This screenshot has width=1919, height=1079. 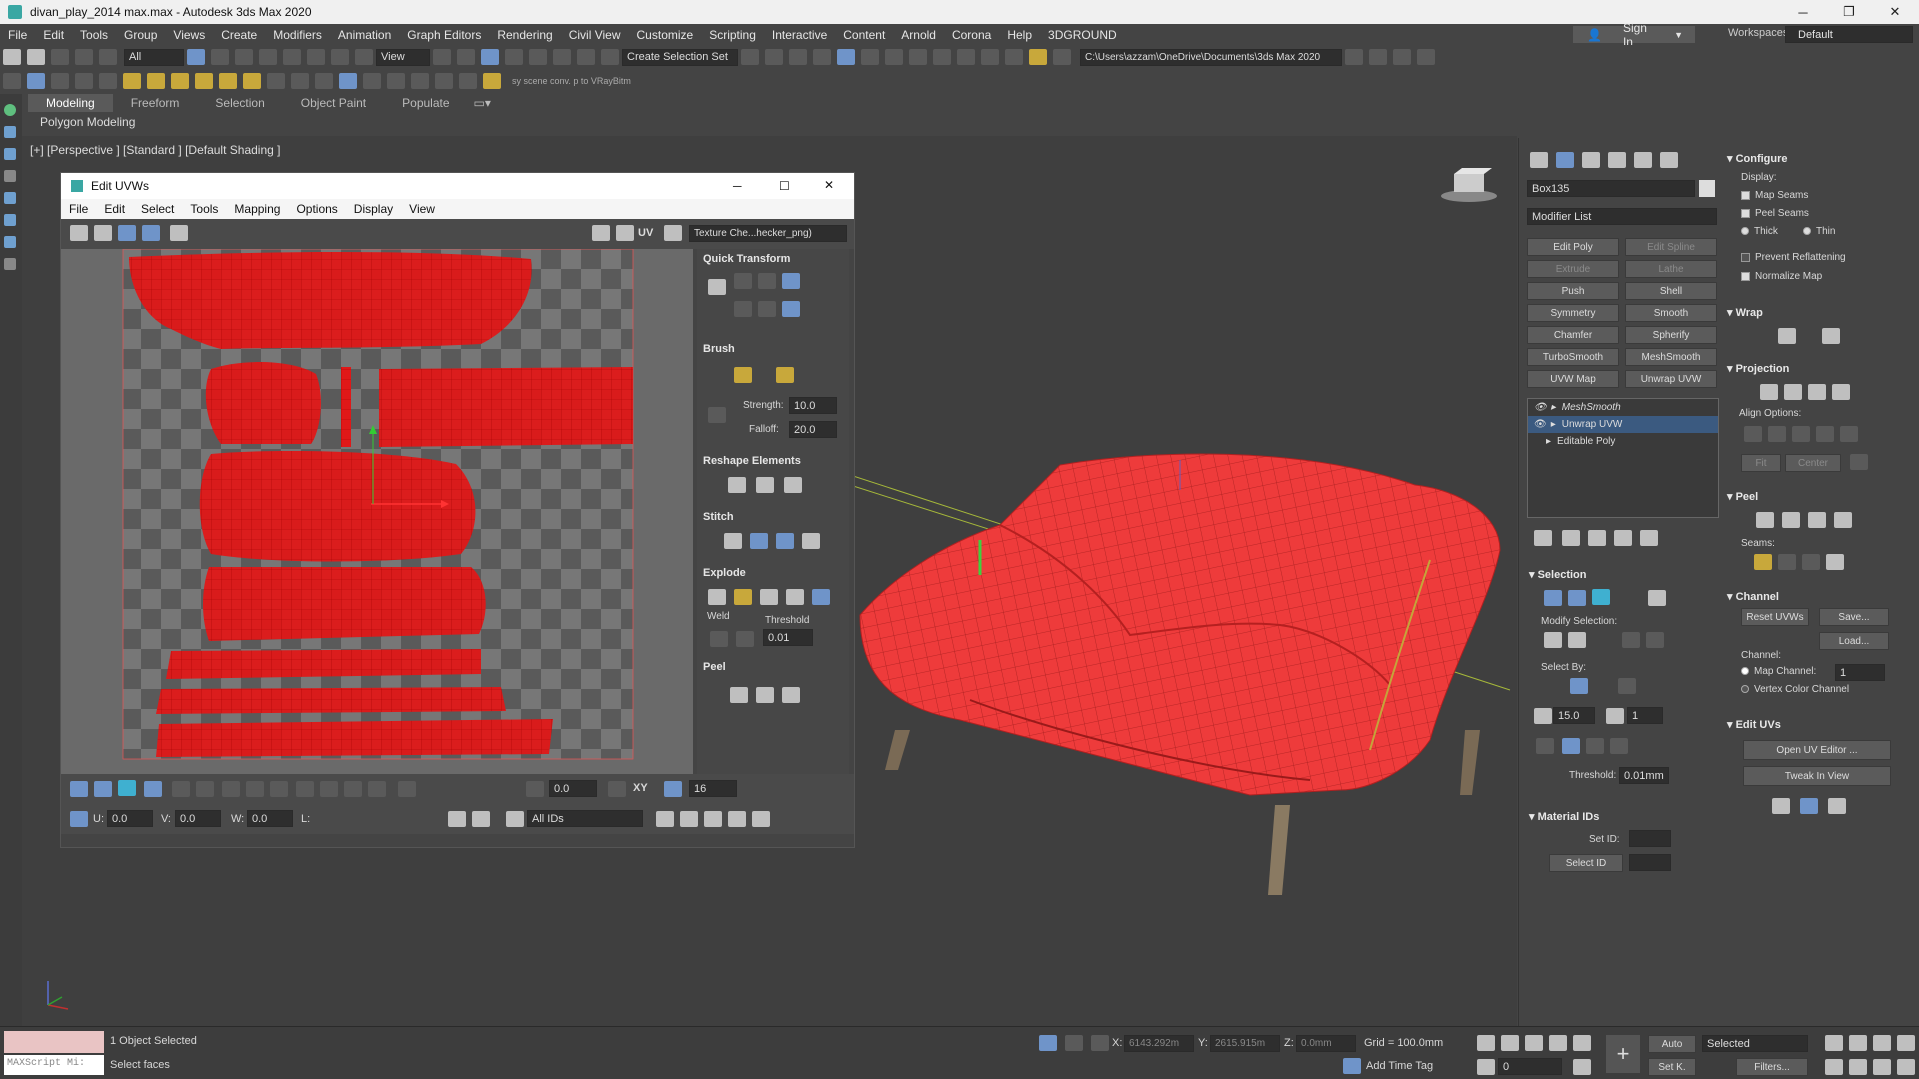 What do you see at coordinates (316, 209) in the screenshot?
I see `uvw-menu-options: Options` at bounding box center [316, 209].